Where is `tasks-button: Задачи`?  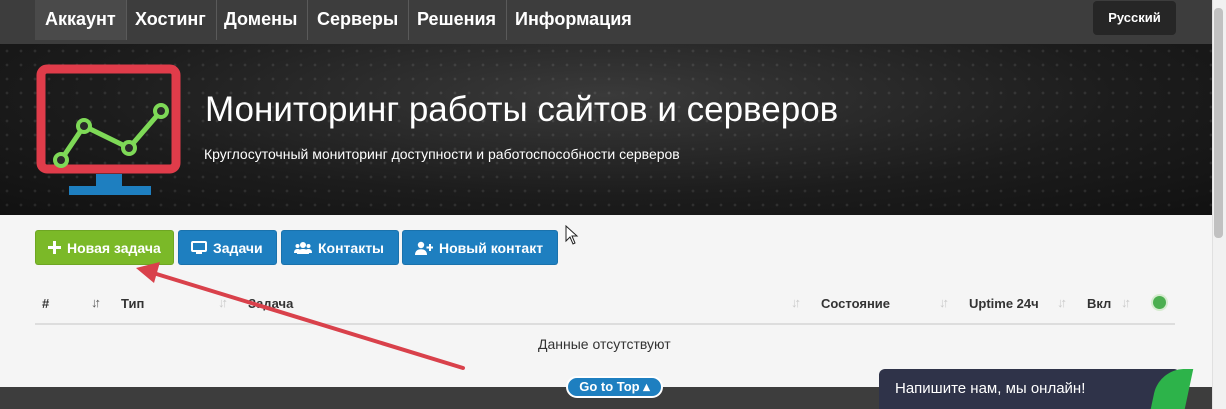 tasks-button: Задачи is located at coordinates (227, 247).